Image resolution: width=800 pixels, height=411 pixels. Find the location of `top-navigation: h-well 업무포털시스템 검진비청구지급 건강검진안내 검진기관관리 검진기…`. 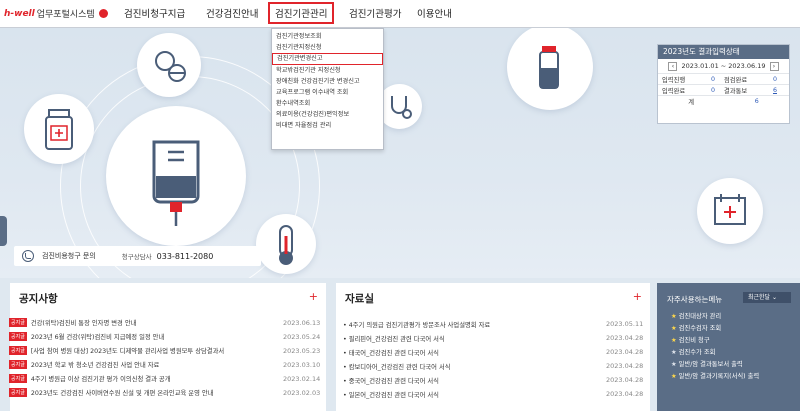

top-navigation: h-well 업무포털시스템 검진비청구지급 건강검진안내 검진기관관리 검진기… is located at coordinates (400, 14).